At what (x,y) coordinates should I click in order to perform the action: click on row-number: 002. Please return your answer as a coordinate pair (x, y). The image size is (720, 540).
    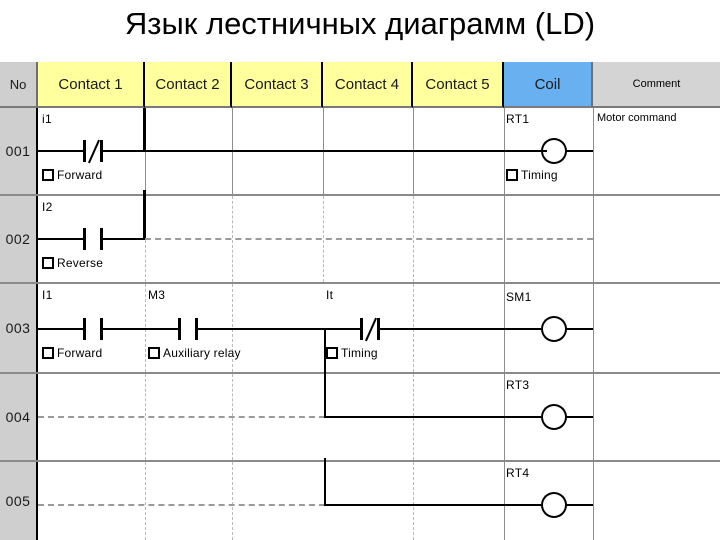
    Looking at the image, I should click on (19, 239).